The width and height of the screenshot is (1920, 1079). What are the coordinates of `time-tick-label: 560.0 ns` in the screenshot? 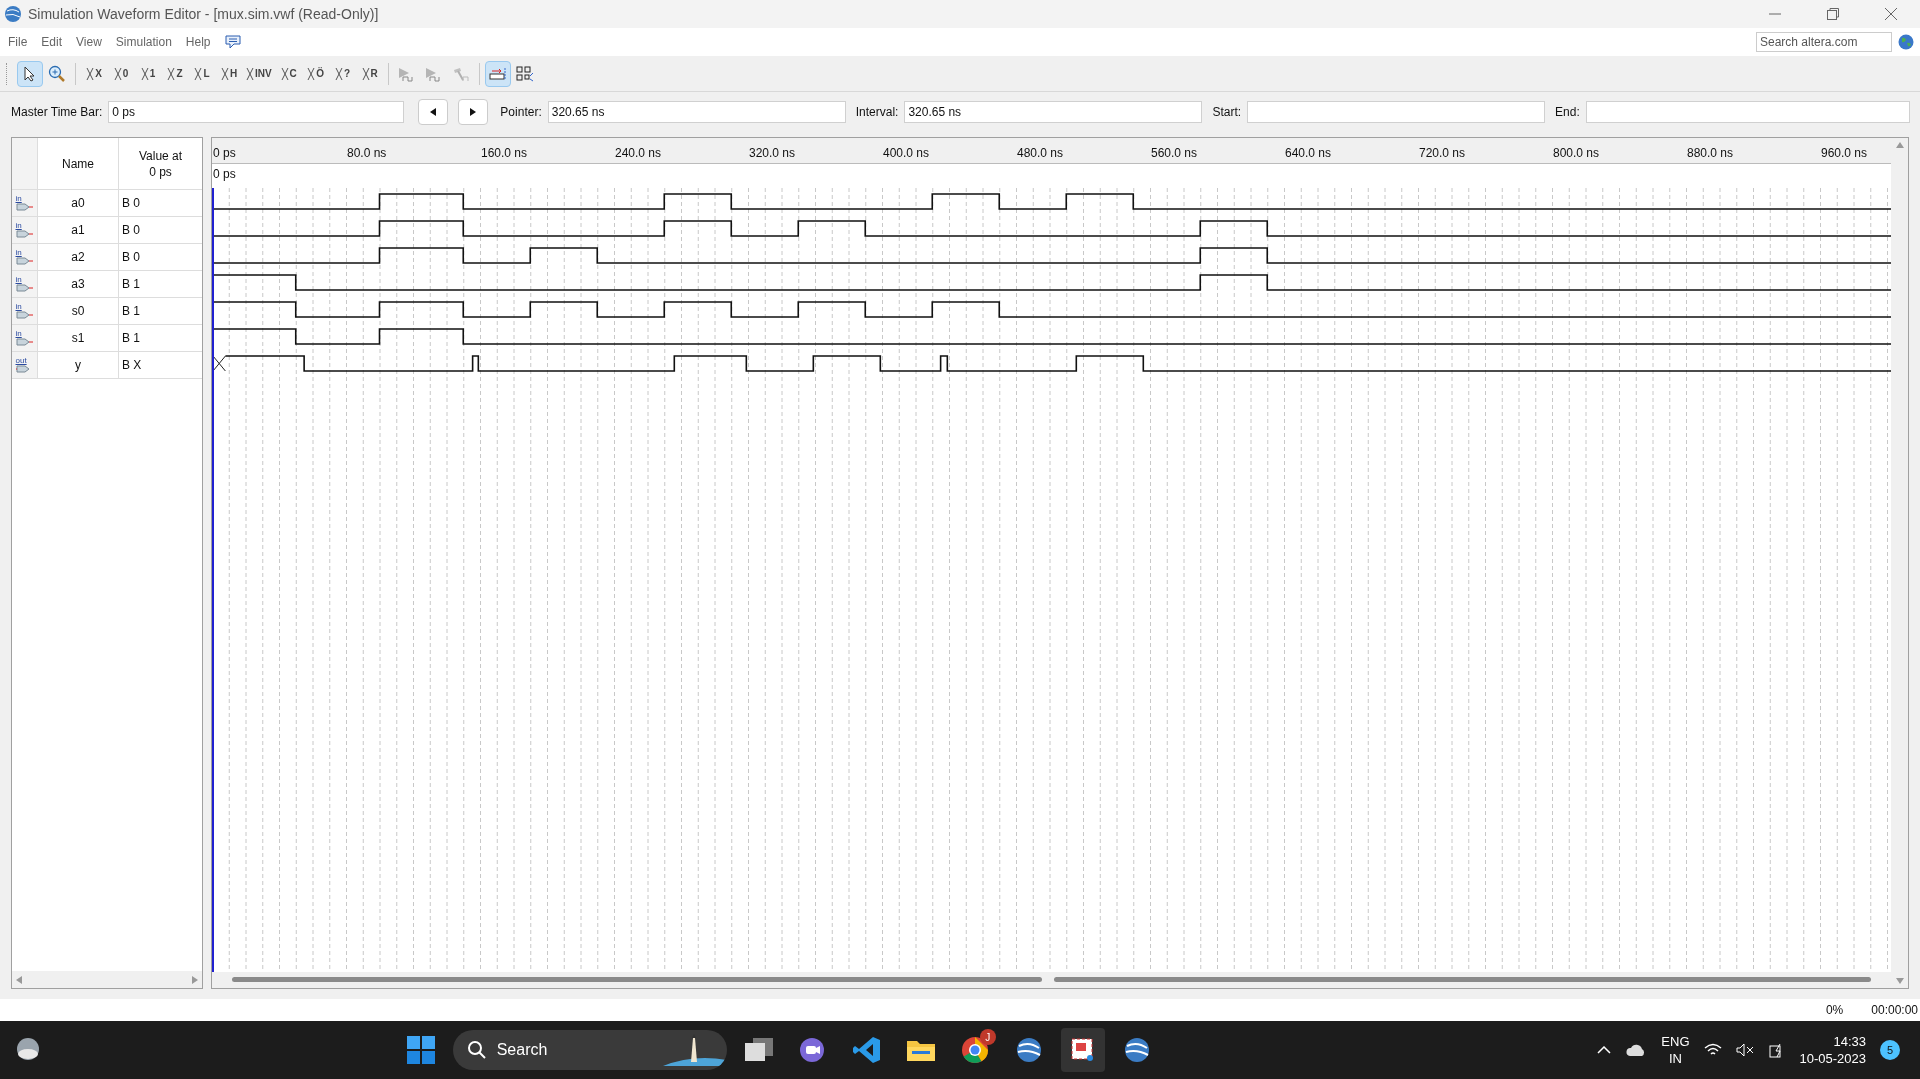 It's located at (1174, 153).